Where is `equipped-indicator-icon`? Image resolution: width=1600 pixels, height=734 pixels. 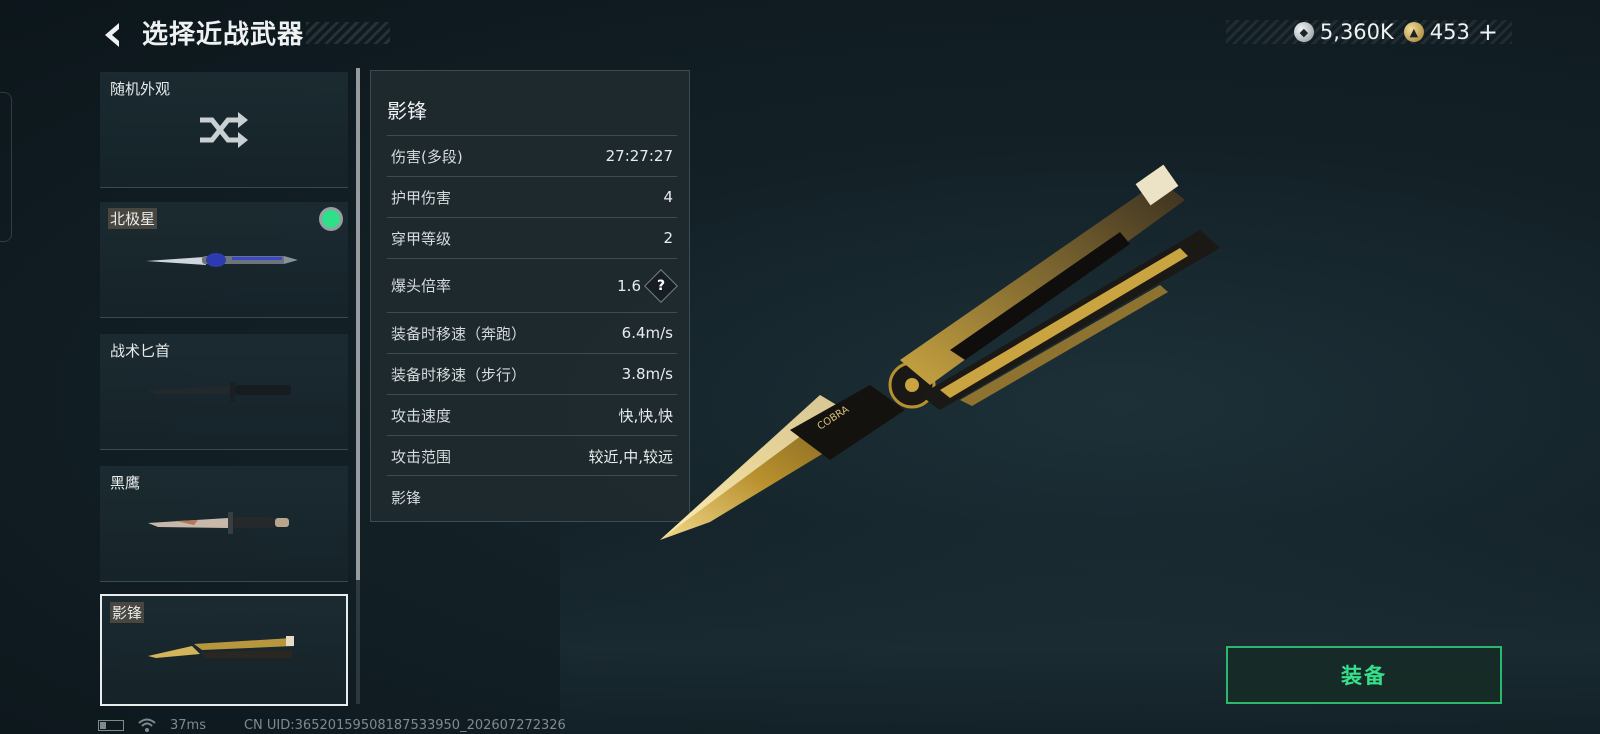
equipped-indicator-icon is located at coordinates (331, 219).